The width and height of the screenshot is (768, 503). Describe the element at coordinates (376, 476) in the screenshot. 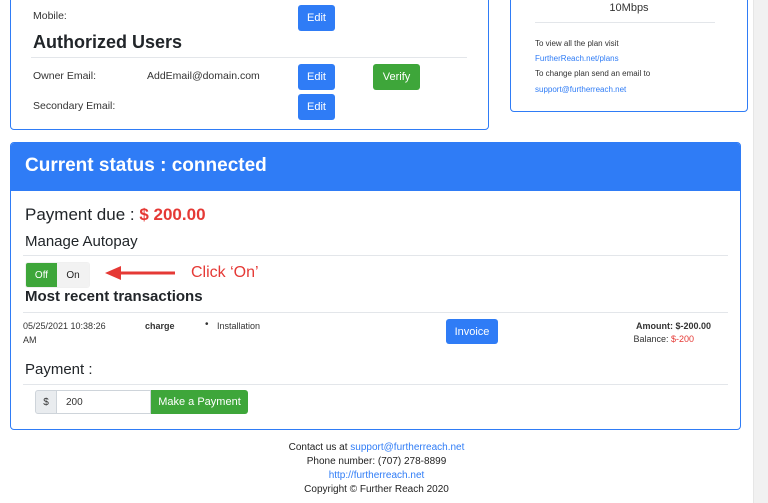

I see `footer-website-link: http://furtherreach.net` at that location.